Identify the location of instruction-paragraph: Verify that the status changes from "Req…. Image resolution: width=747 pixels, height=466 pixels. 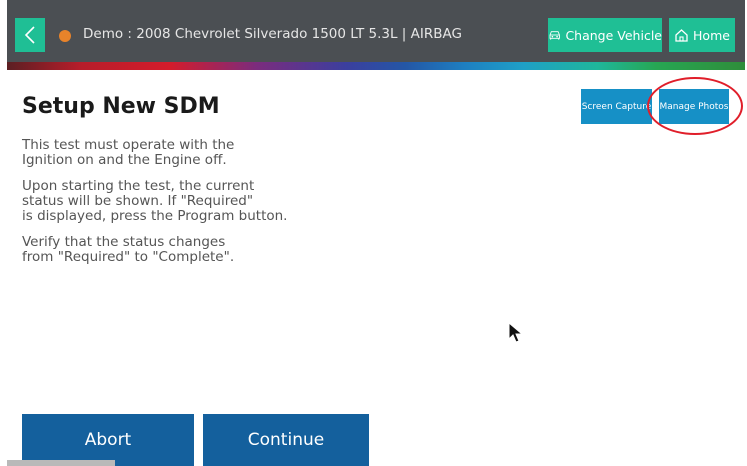
(128, 249).